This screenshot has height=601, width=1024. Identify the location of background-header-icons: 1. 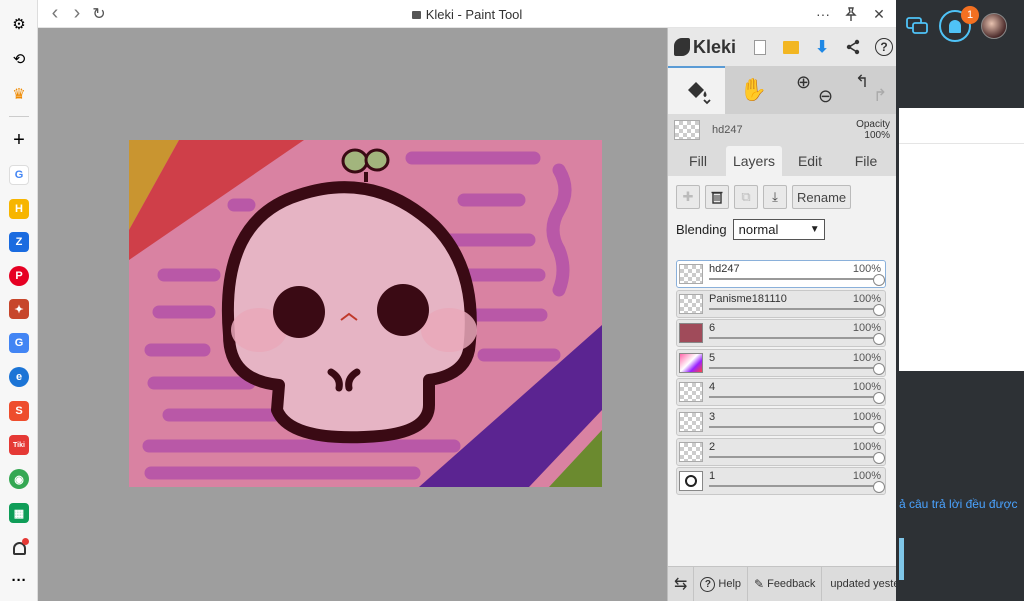
(956, 24).